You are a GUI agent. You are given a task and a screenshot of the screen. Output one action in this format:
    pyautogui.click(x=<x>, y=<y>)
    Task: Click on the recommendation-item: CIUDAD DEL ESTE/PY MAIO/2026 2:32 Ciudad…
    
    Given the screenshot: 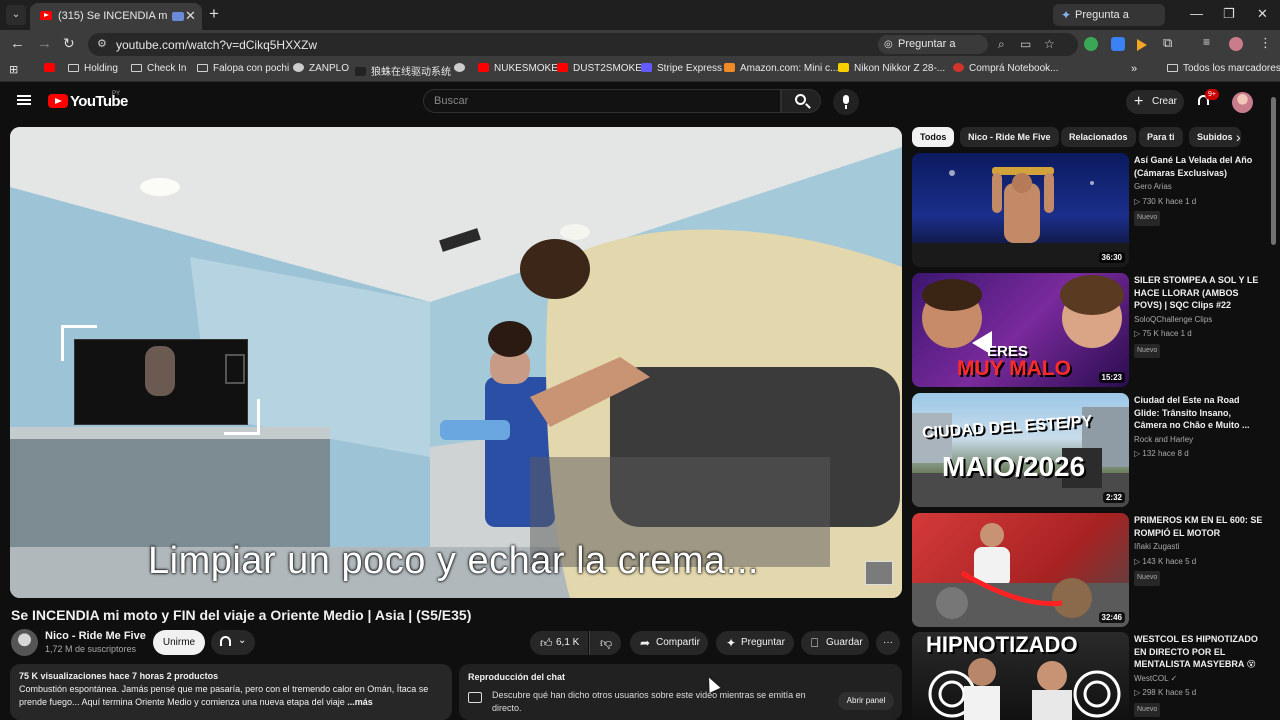 What is the action you would take?
    pyautogui.click(x=1090, y=451)
    